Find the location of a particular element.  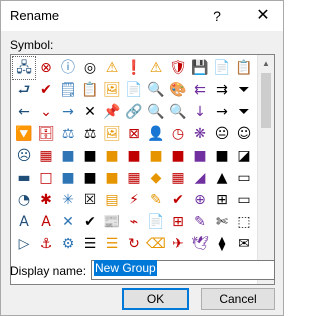

symbol-cell: ↻ is located at coordinates (134, 244).